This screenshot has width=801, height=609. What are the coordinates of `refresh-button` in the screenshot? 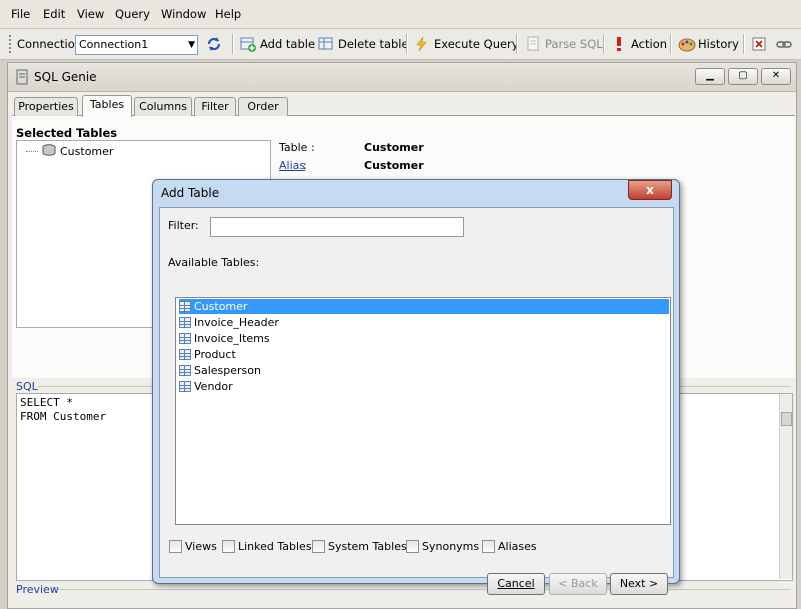 It's located at (214, 44).